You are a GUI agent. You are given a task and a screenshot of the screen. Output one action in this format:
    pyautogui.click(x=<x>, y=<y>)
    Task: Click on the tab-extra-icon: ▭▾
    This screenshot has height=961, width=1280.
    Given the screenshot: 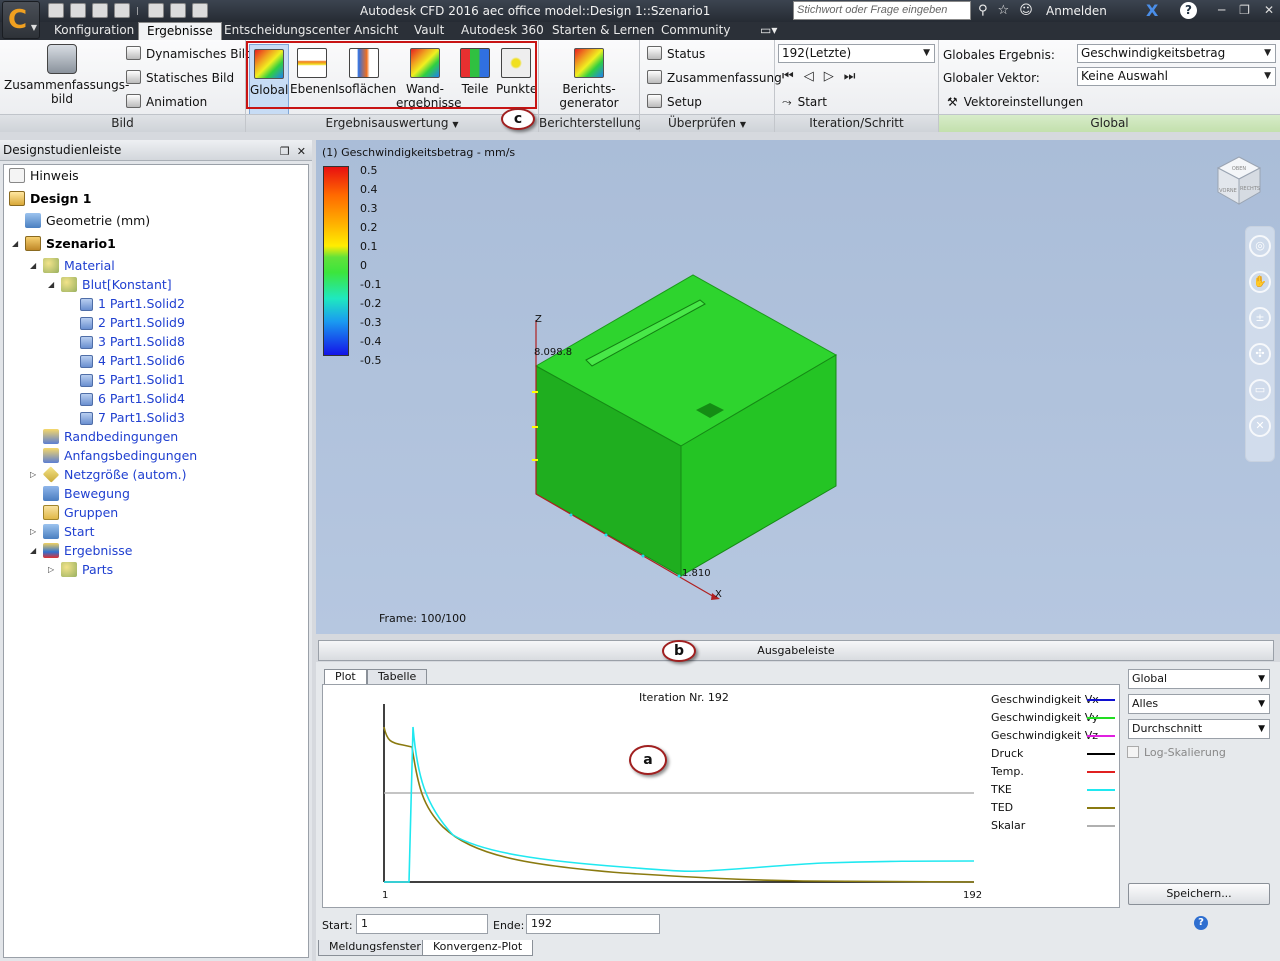 What is the action you would take?
    pyautogui.click(x=768, y=31)
    